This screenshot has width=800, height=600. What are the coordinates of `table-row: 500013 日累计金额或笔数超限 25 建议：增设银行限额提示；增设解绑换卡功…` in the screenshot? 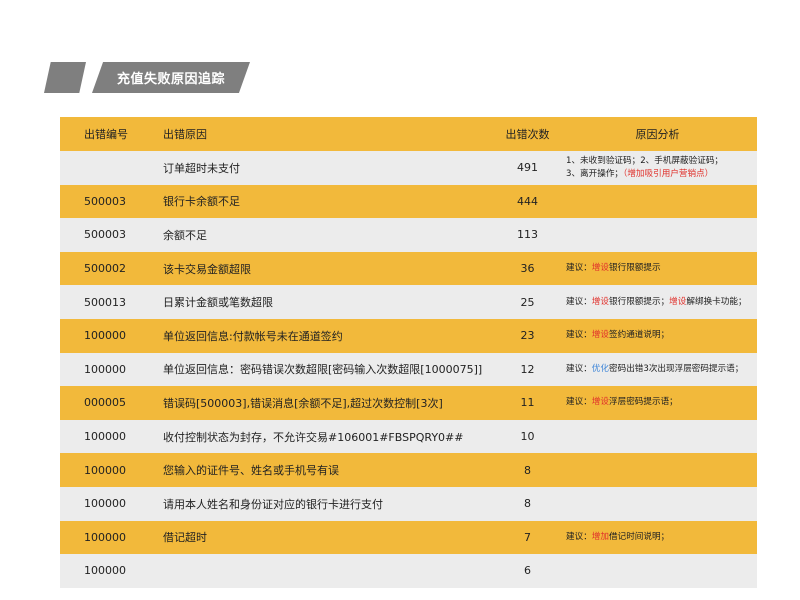 It's located at (408, 302).